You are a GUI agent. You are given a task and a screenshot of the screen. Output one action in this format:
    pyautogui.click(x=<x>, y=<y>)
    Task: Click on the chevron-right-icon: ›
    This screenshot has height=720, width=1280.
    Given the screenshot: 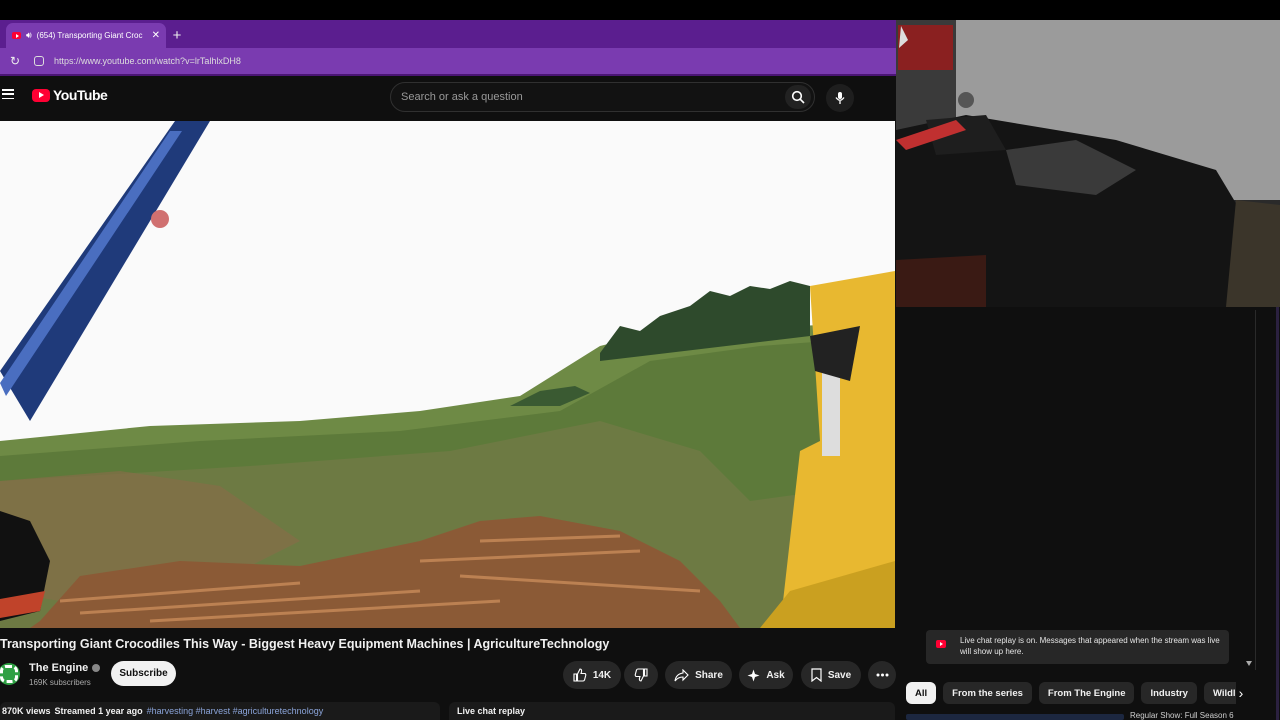 What is the action you would take?
    pyautogui.click(x=1241, y=693)
    